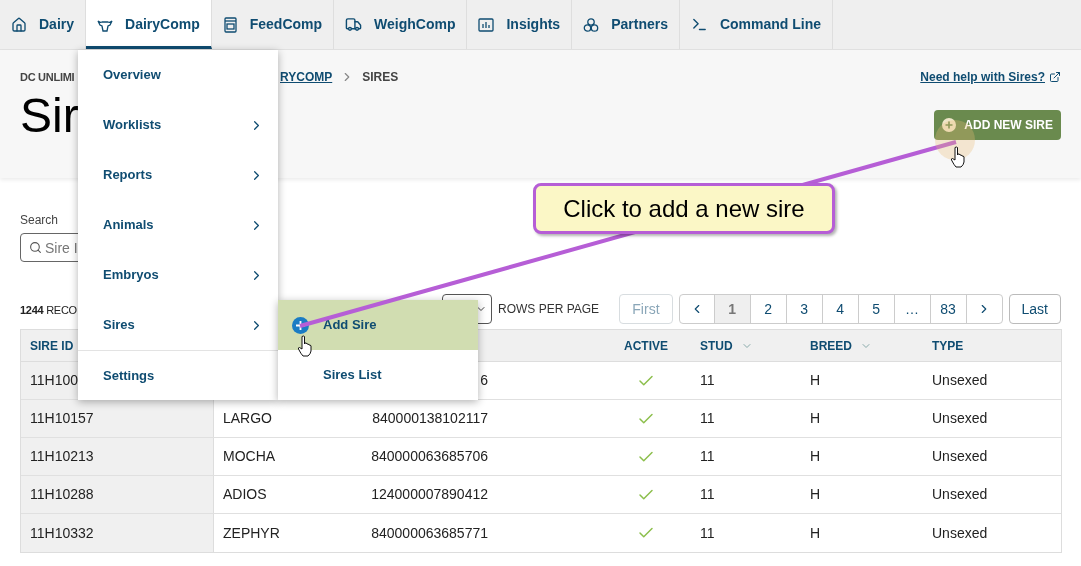 The height and width of the screenshot is (566, 1081). Describe the element at coordinates (804, 309) in the screenshot. I see `page-button: 3` at that location.